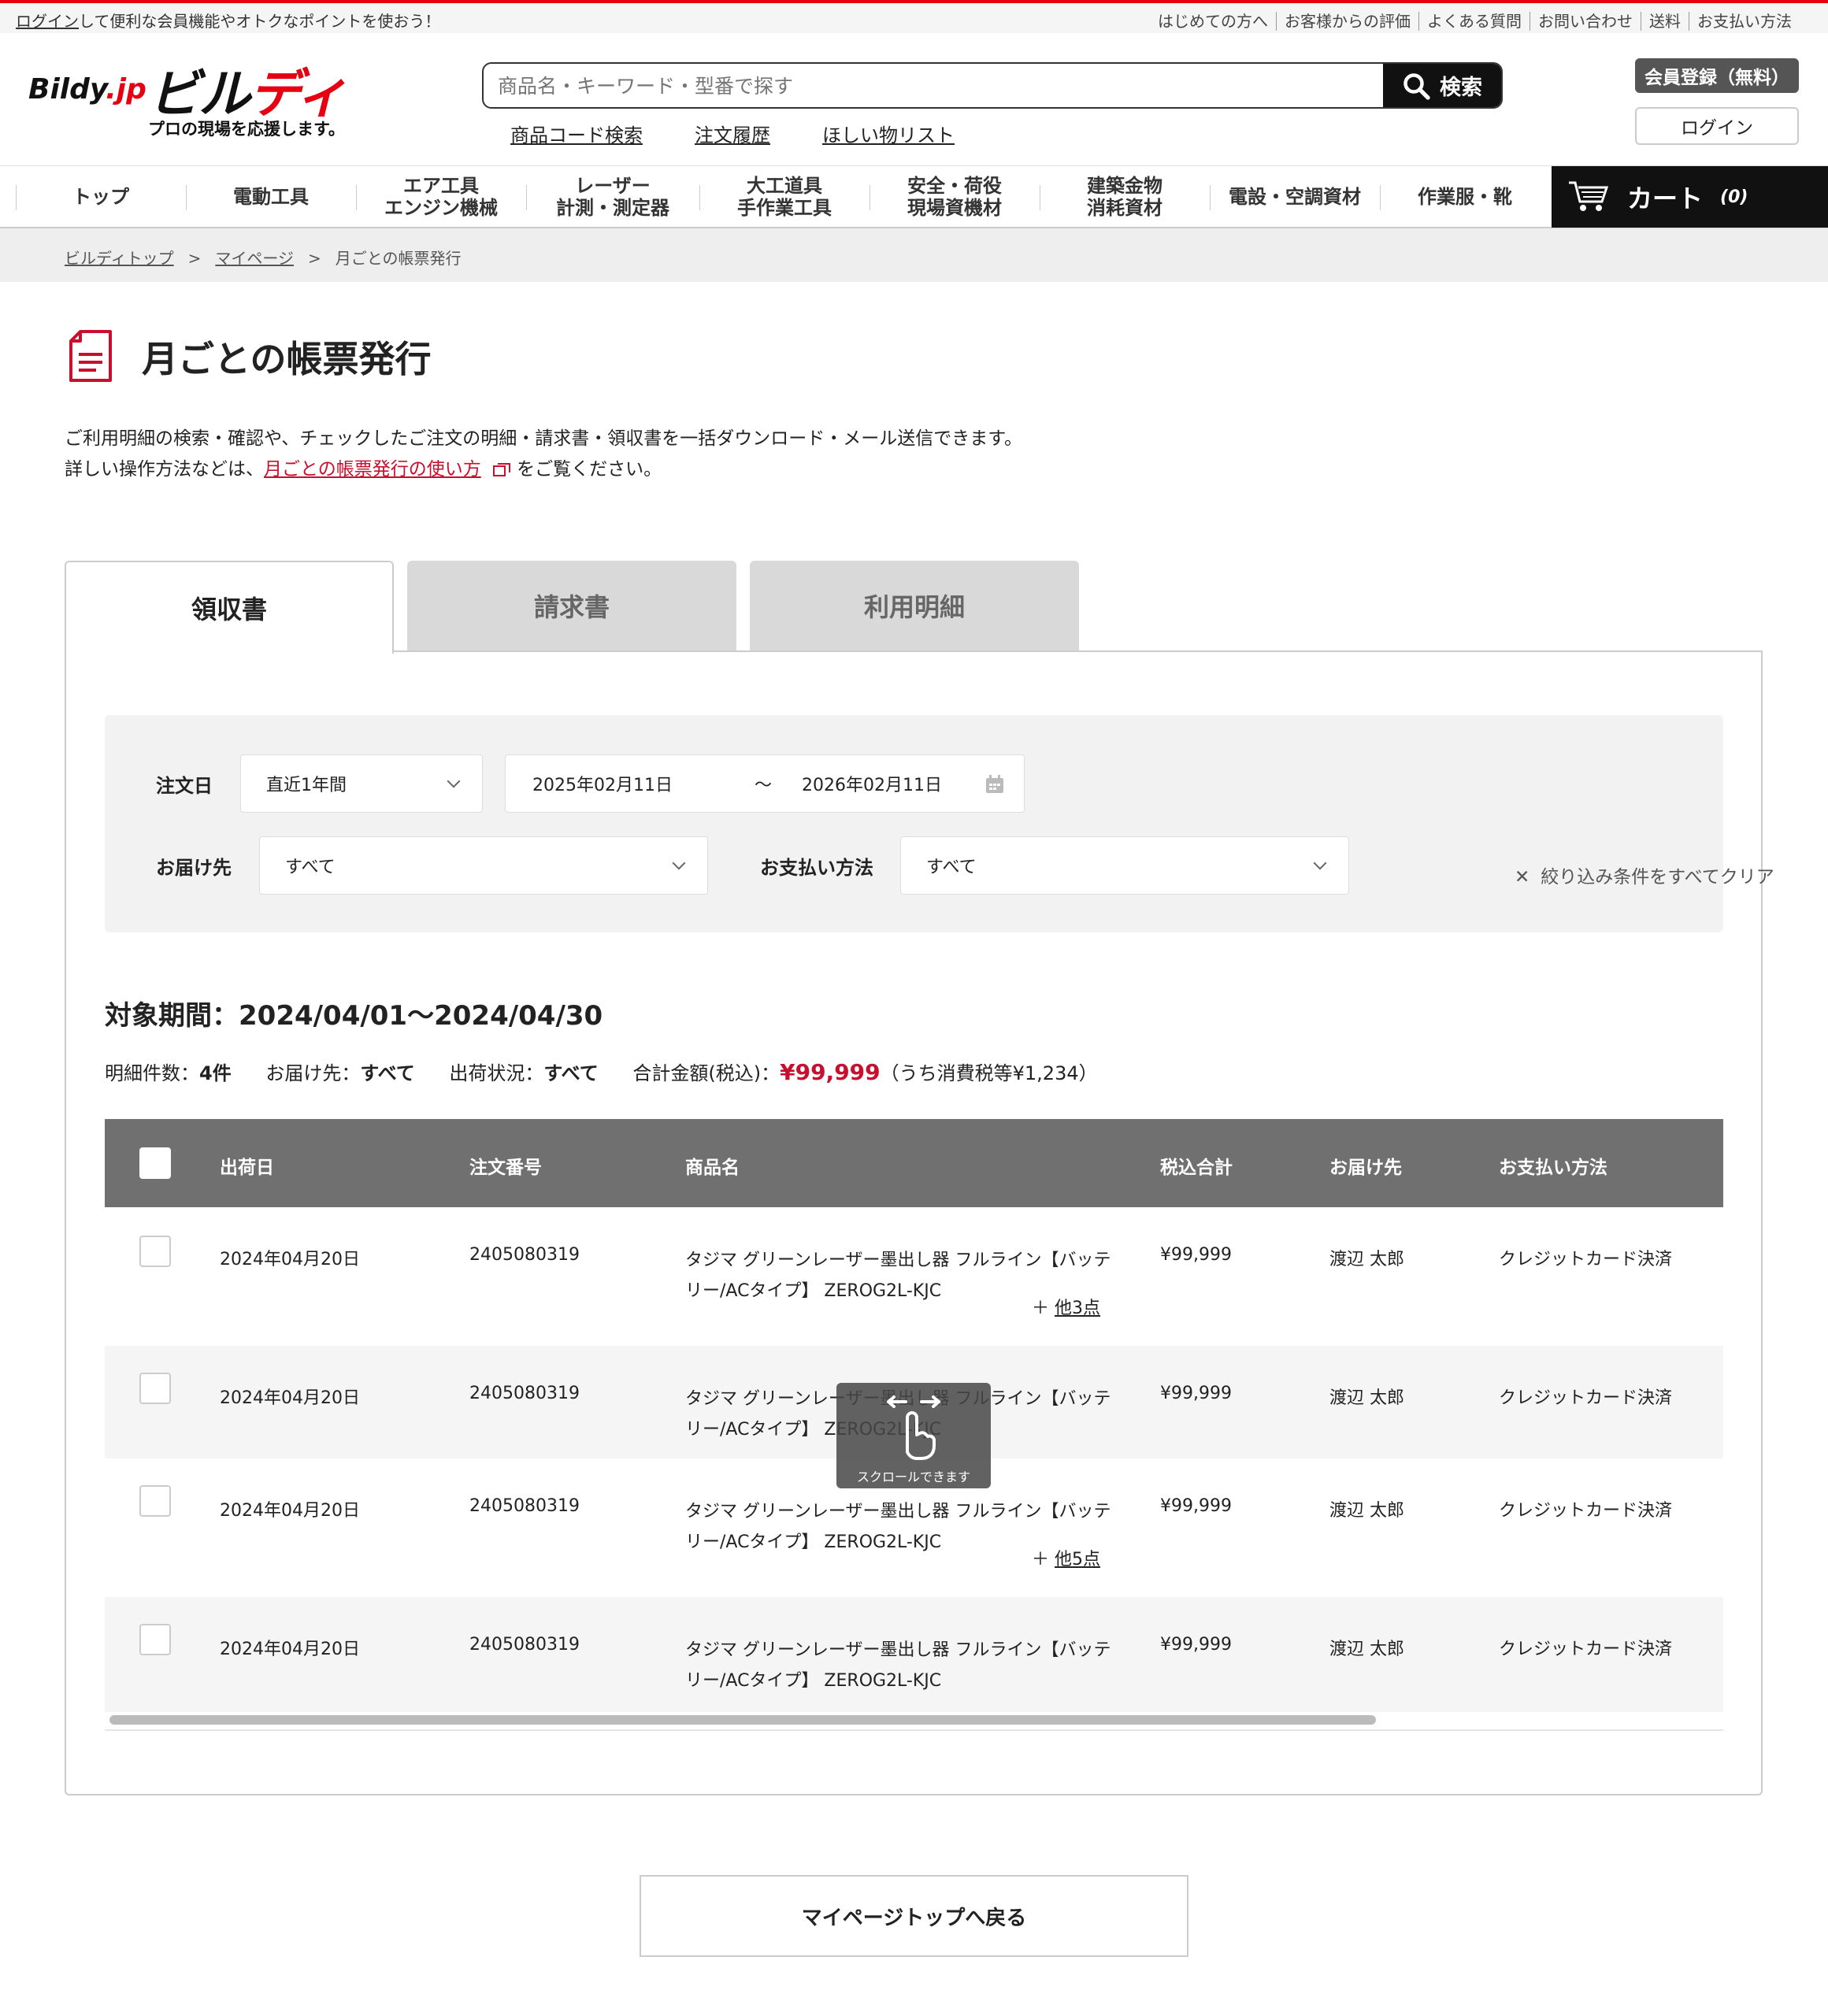  What do you see at coordinates (101, 197) in the screenshot?
I see `nav-item-top: トップ` at bounding box center [101, 197].